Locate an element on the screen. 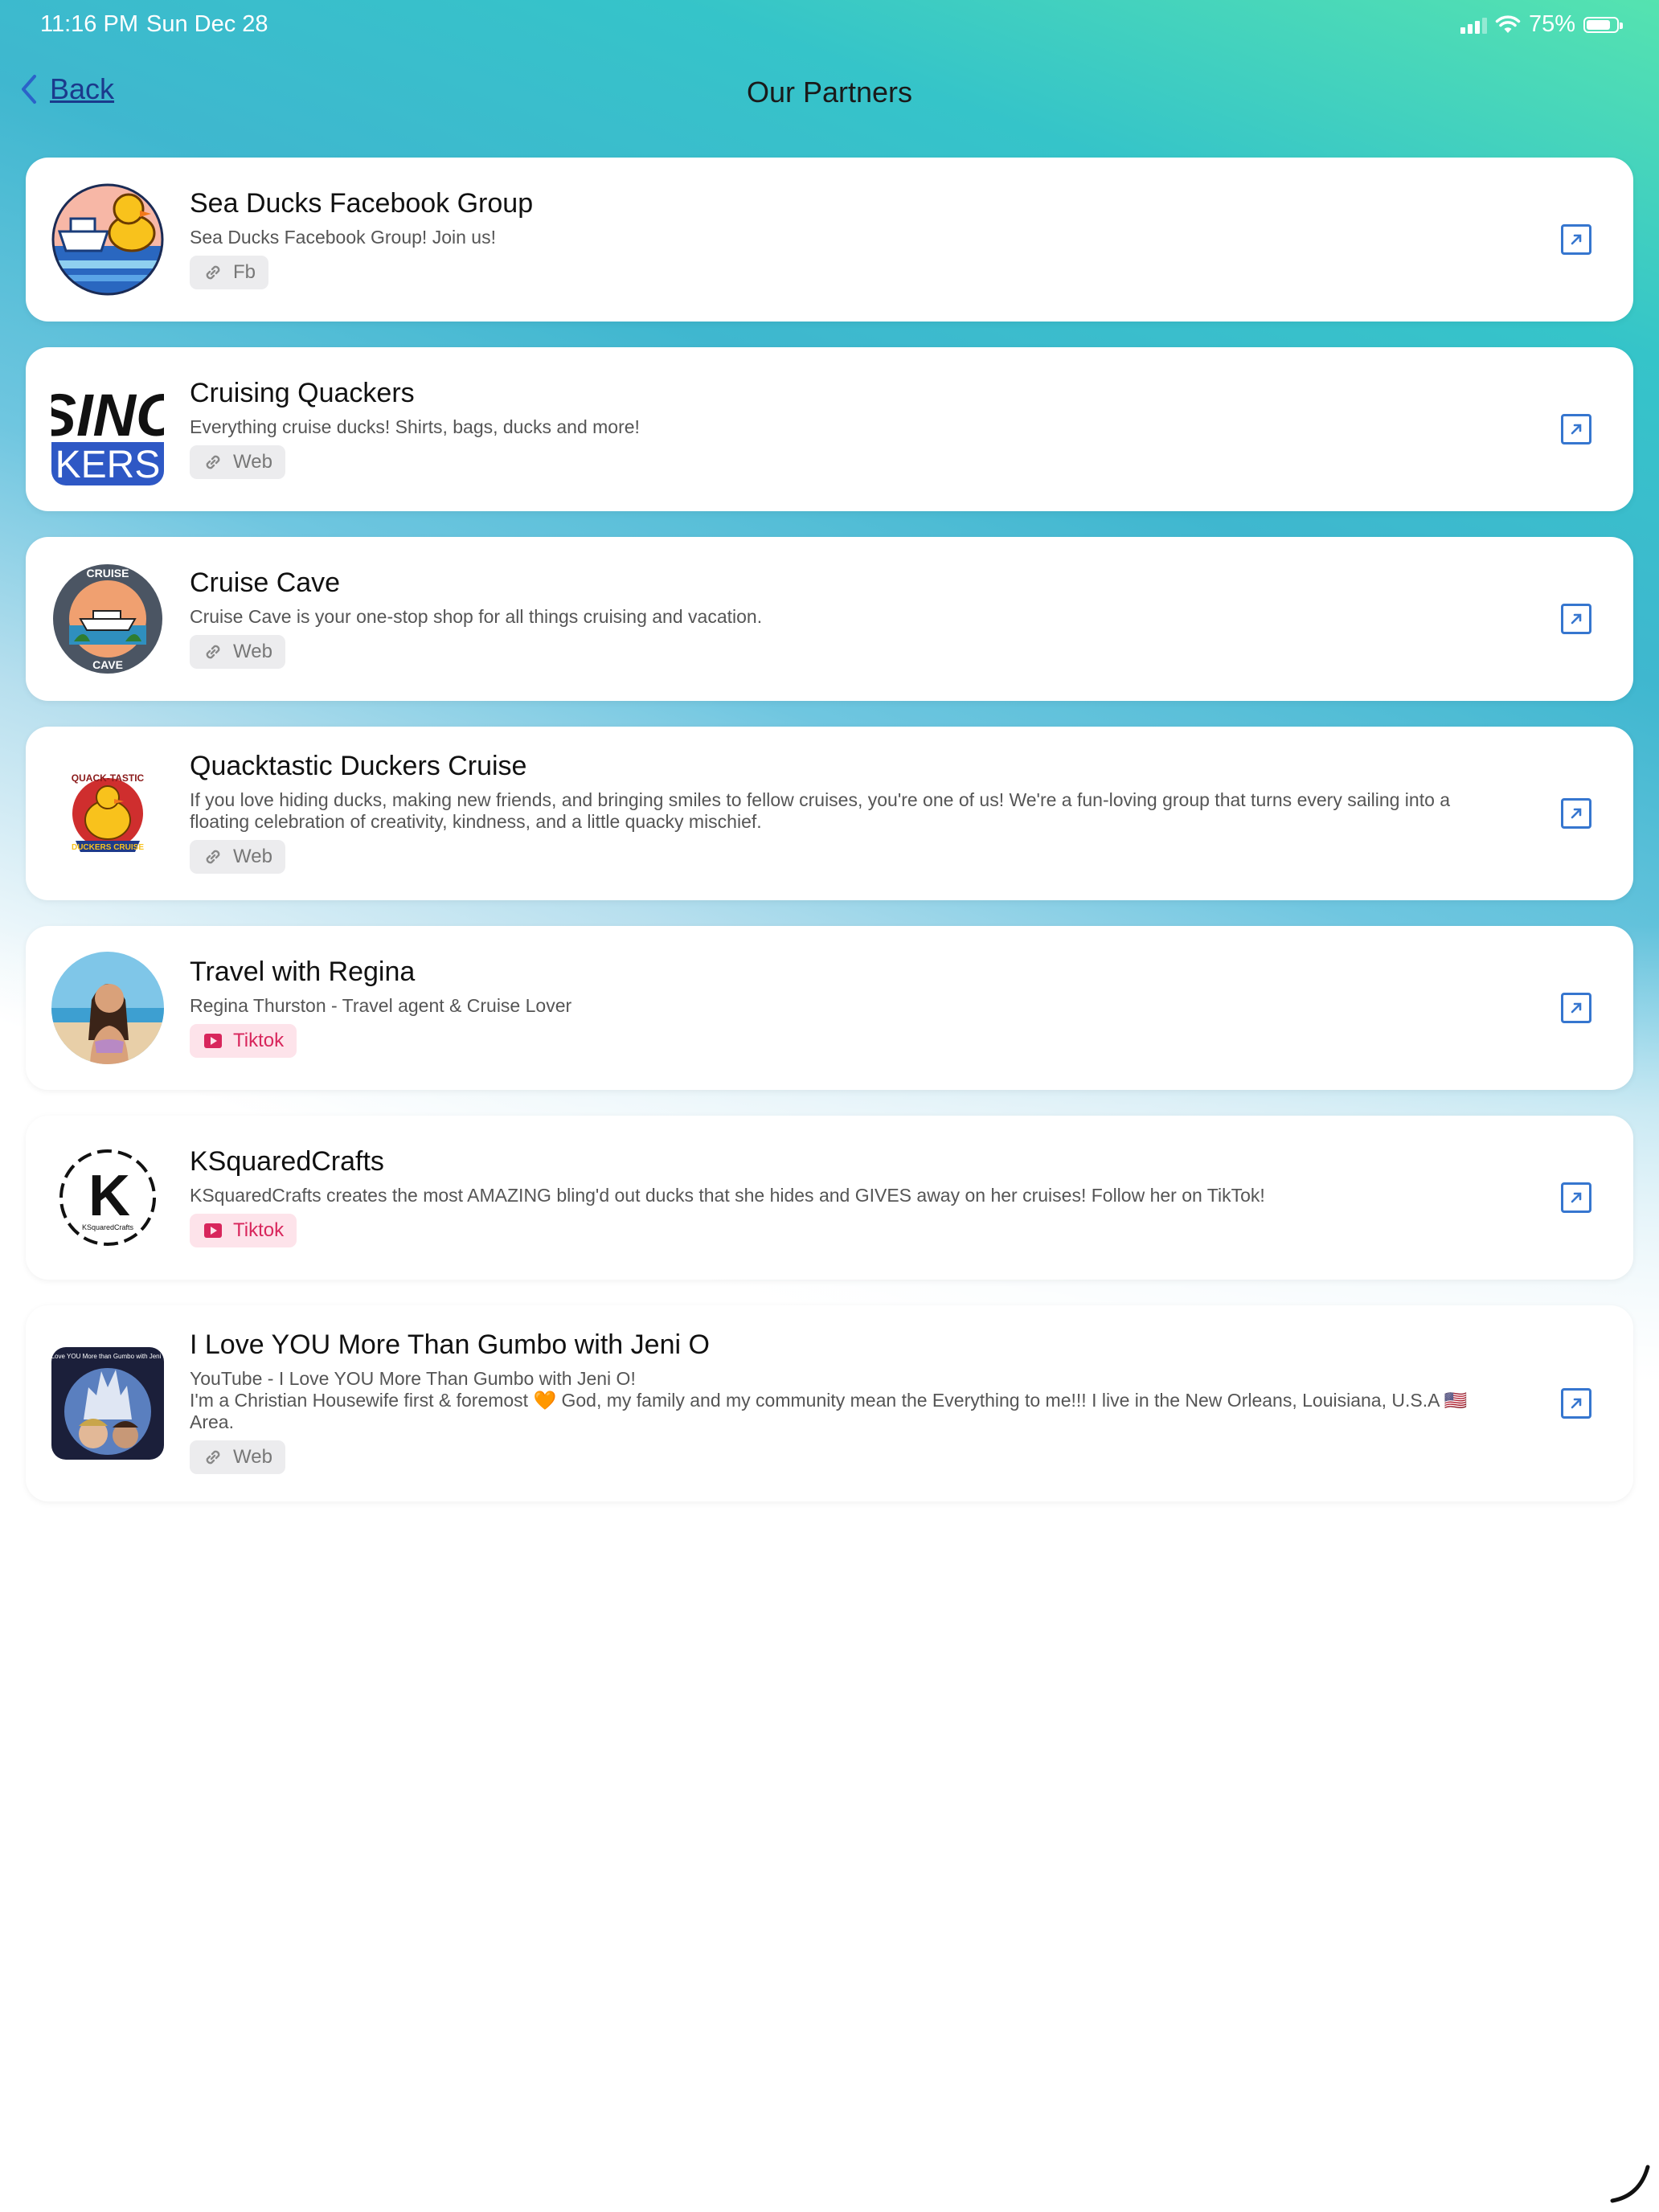  sea-ducks-logo is located at coordinates (108, 239).